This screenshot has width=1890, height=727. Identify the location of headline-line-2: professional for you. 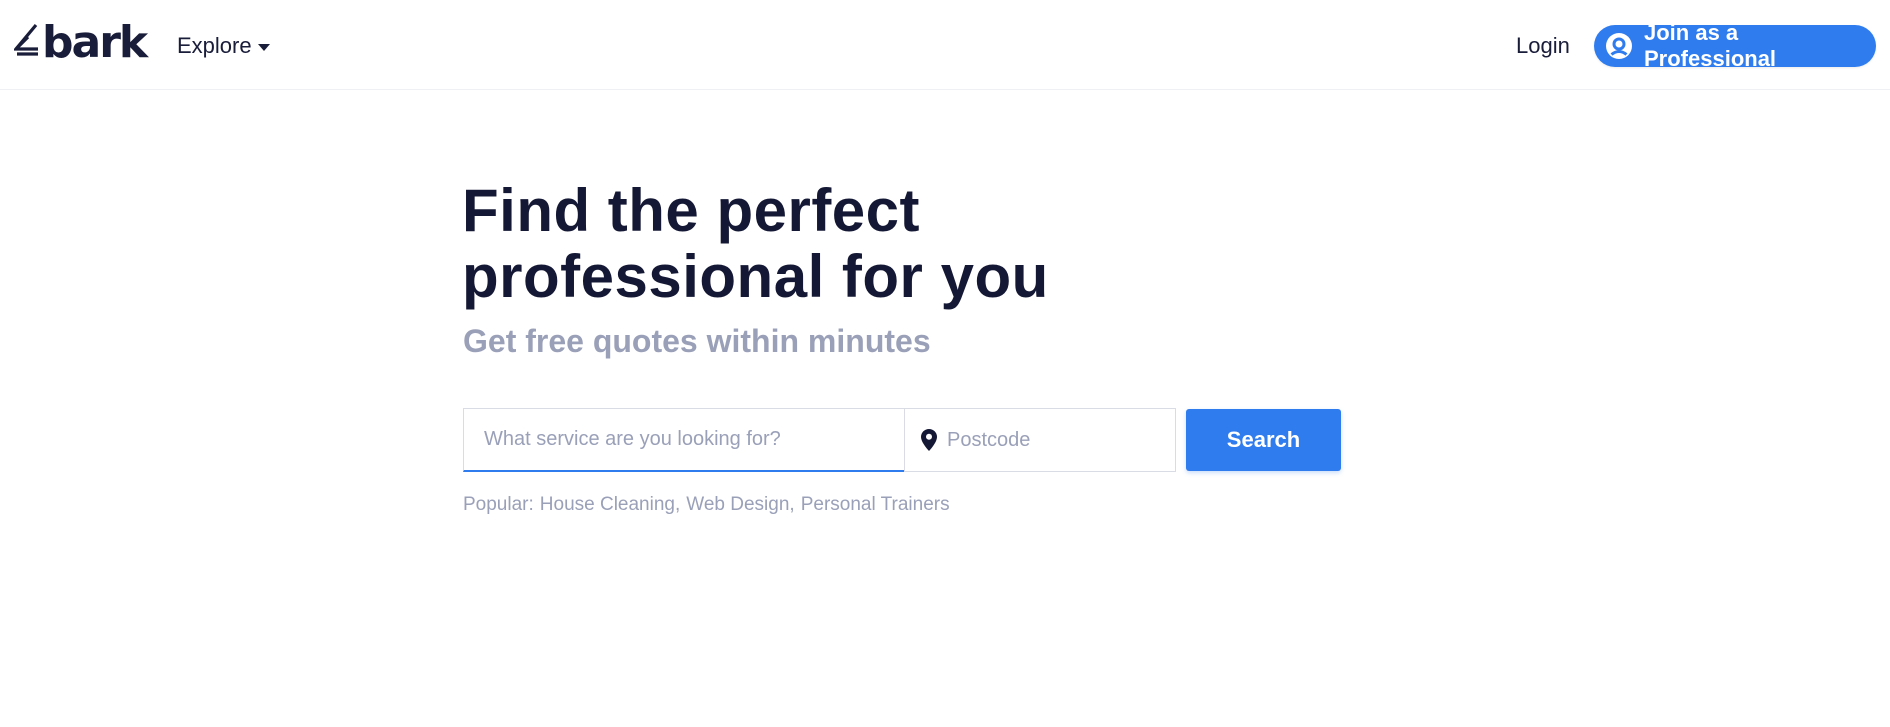
(755, 276).